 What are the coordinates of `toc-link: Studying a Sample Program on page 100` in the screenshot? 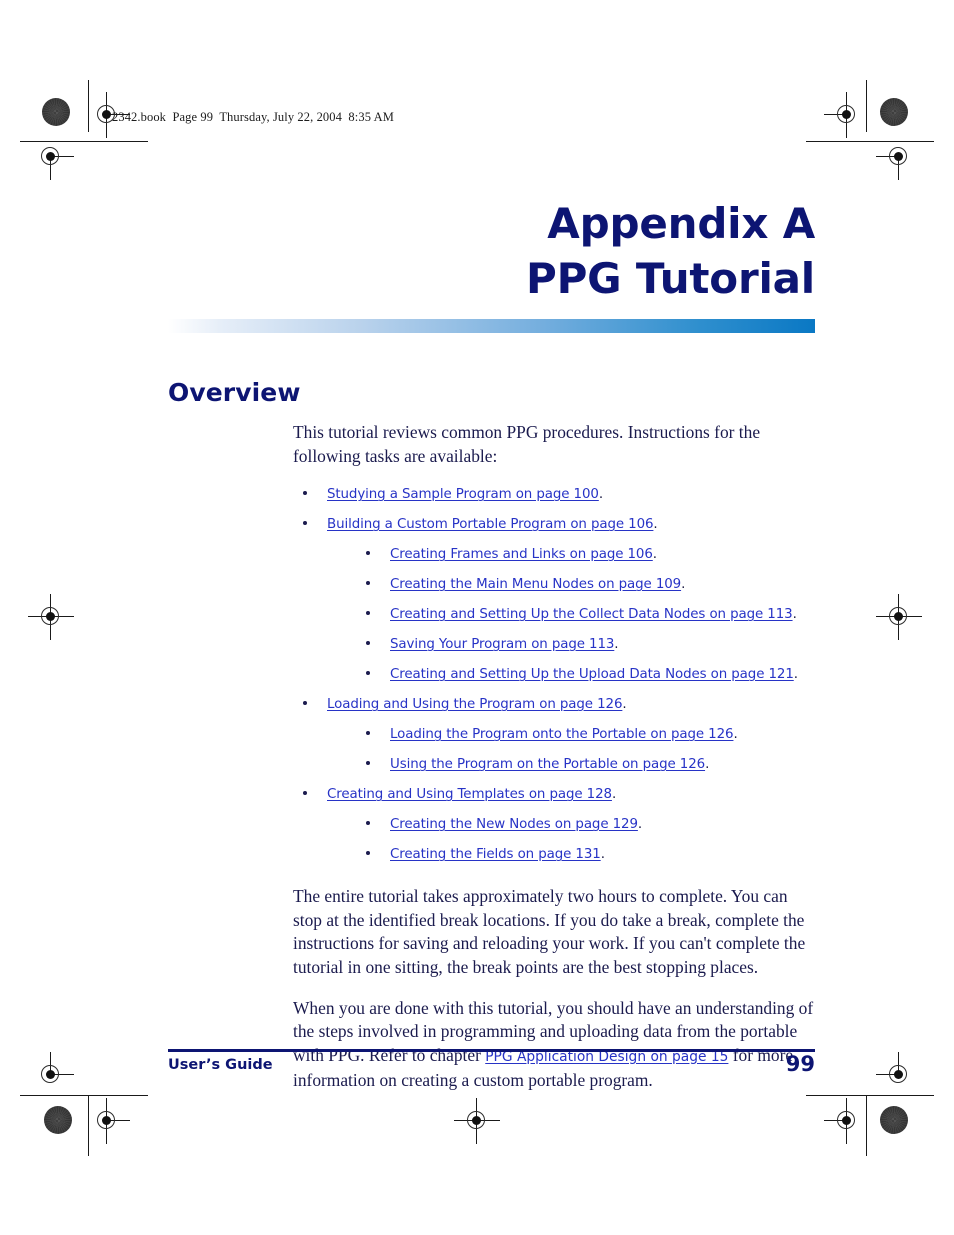 It's located at (463, 494).